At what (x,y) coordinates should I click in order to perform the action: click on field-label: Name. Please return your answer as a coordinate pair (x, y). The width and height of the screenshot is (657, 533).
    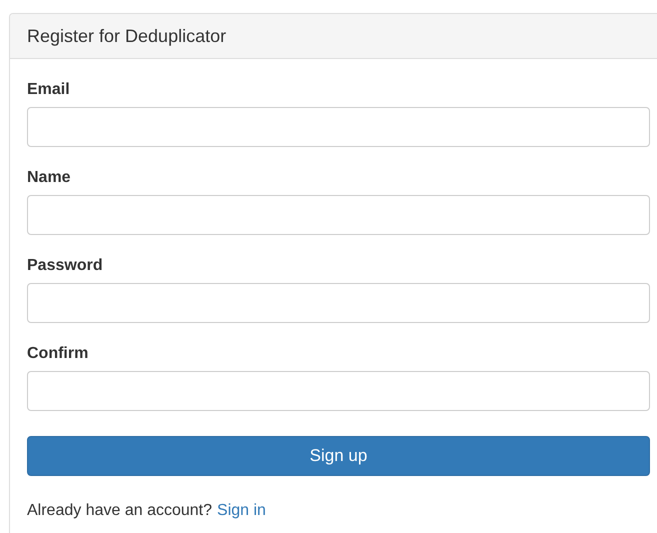
    Looking at the image, I should click on (49, 178).